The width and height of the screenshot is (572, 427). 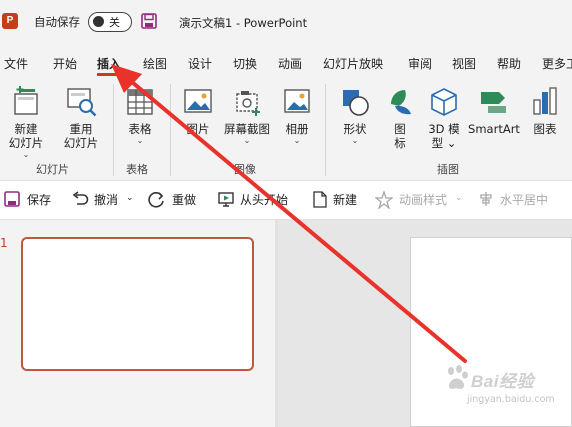 I want to click on ribbon-tabs: 文件 开始 插入 绘图 设计 切换 动画 幻灯片放映 审阅 视图 帮助 更多工, so click(x=286, y=61).